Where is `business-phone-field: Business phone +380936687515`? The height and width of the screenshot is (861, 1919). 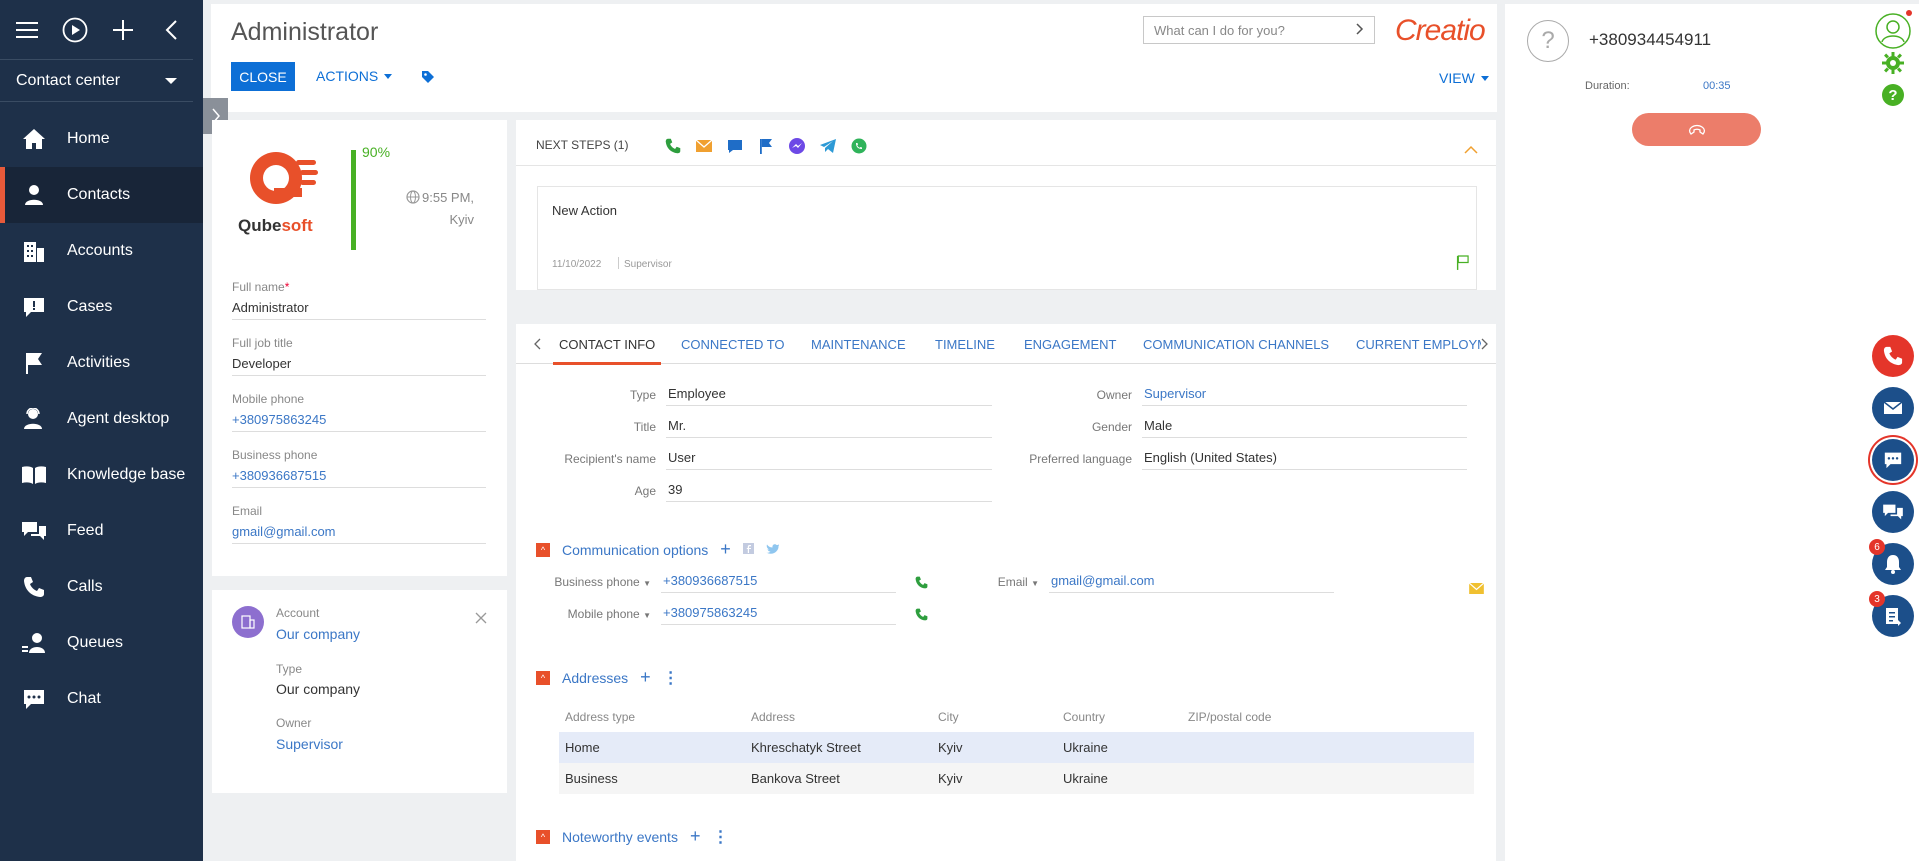 business-phone-field: Business phone +380936687515 is located at coordinates (359, 468).